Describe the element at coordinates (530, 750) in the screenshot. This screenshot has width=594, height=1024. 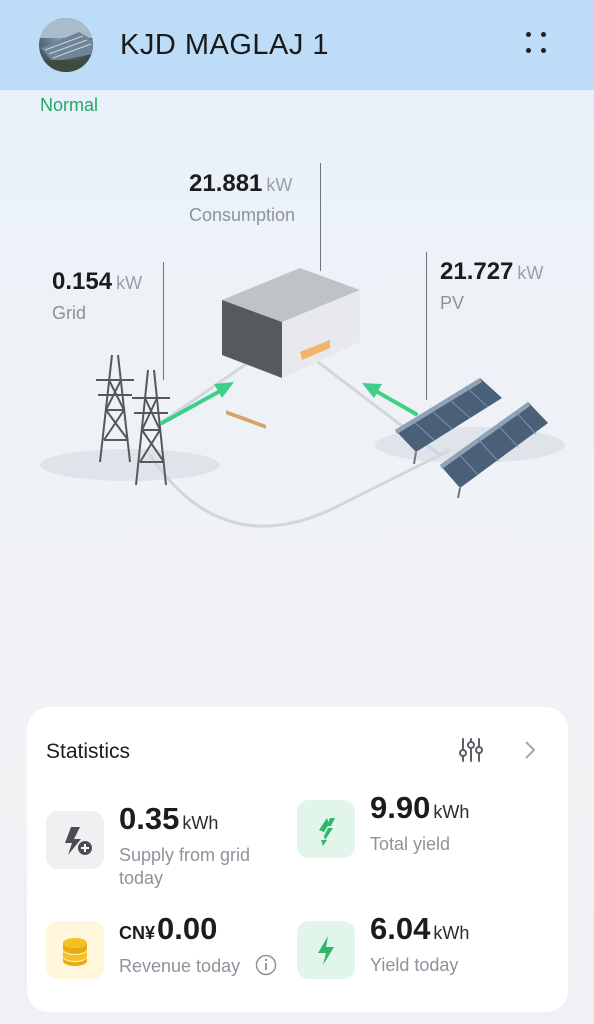
I see `chevron-right-icon` at that location.